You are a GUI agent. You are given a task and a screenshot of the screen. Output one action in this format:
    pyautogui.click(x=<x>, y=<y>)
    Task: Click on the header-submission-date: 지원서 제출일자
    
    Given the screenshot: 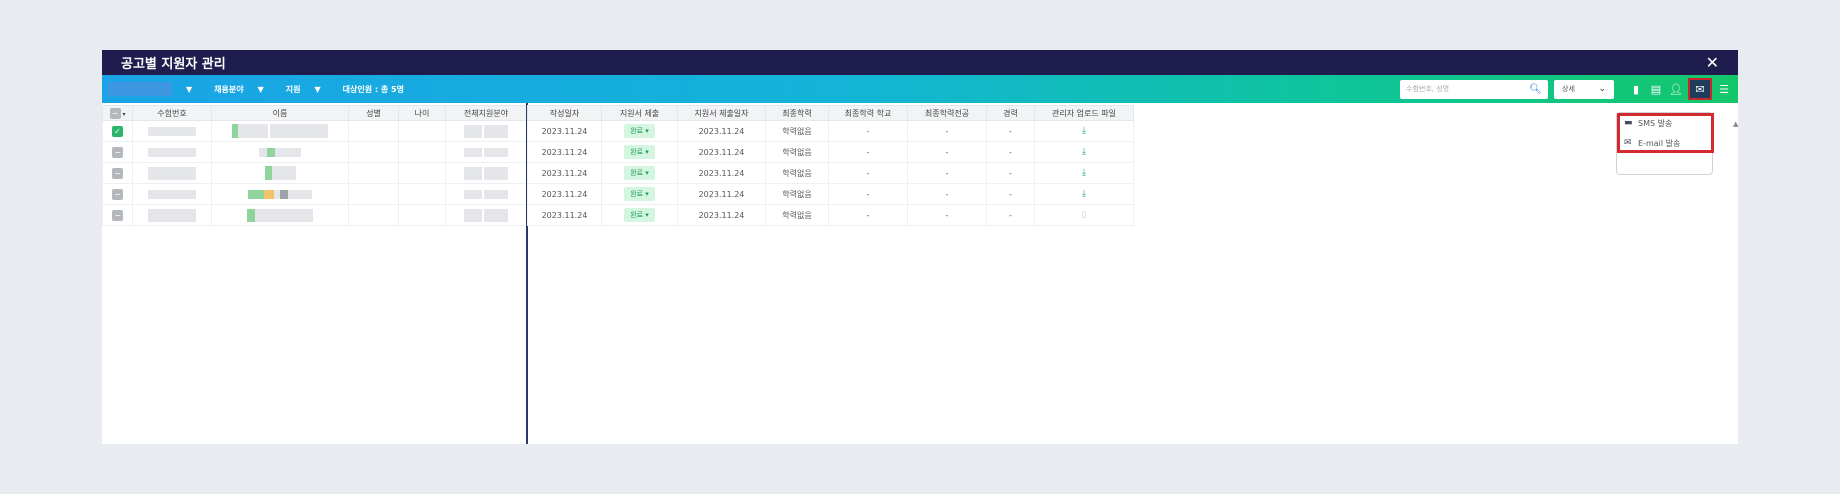 What is the action you would take?
    pyautogui.click(x=721, y=113)
    